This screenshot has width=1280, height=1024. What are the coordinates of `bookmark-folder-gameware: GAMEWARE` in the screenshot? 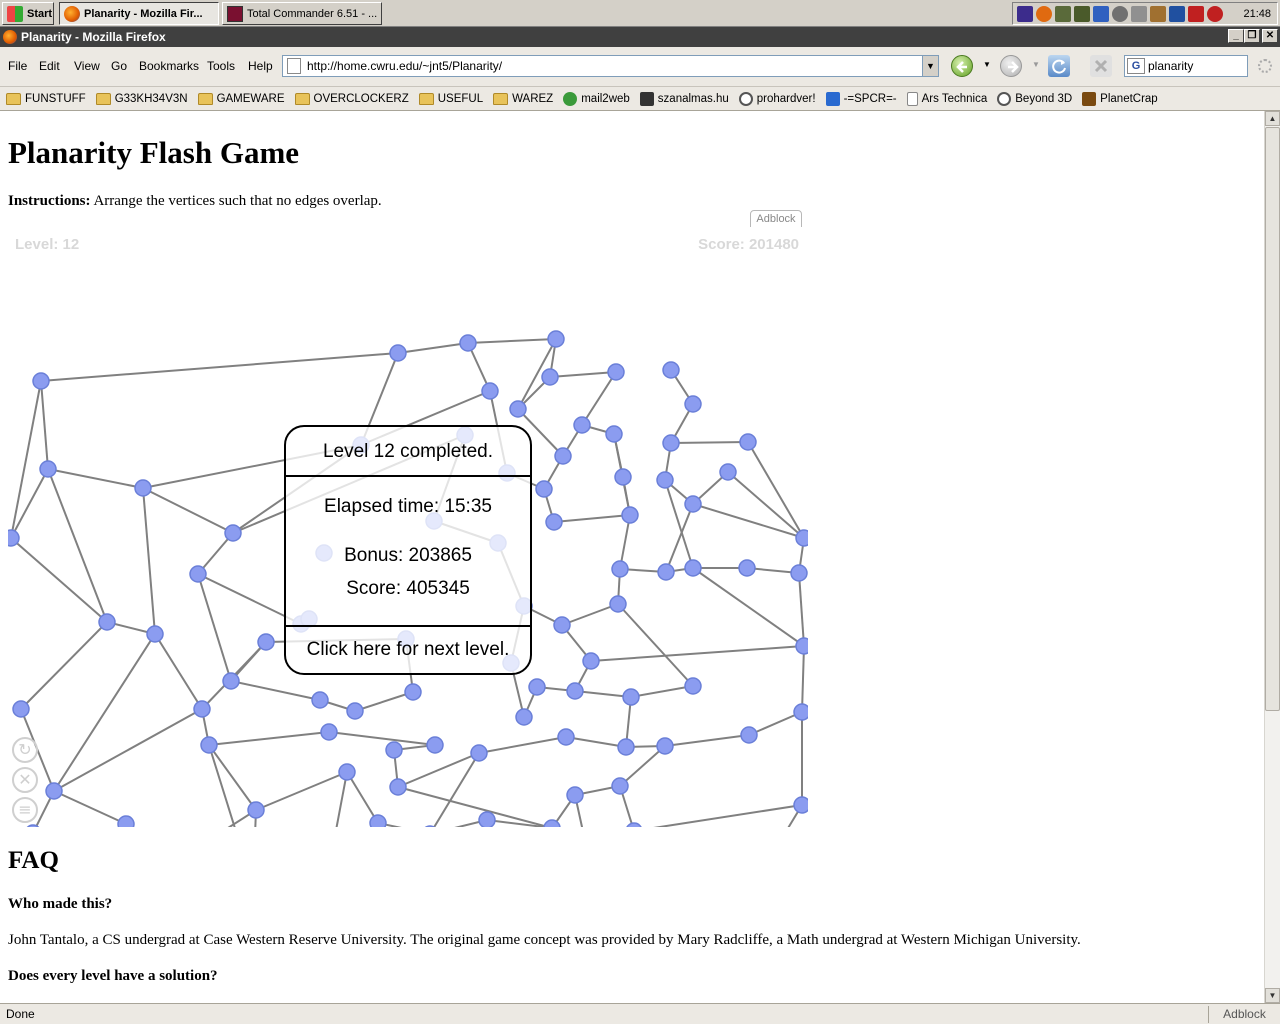 It's located at (241, 98).